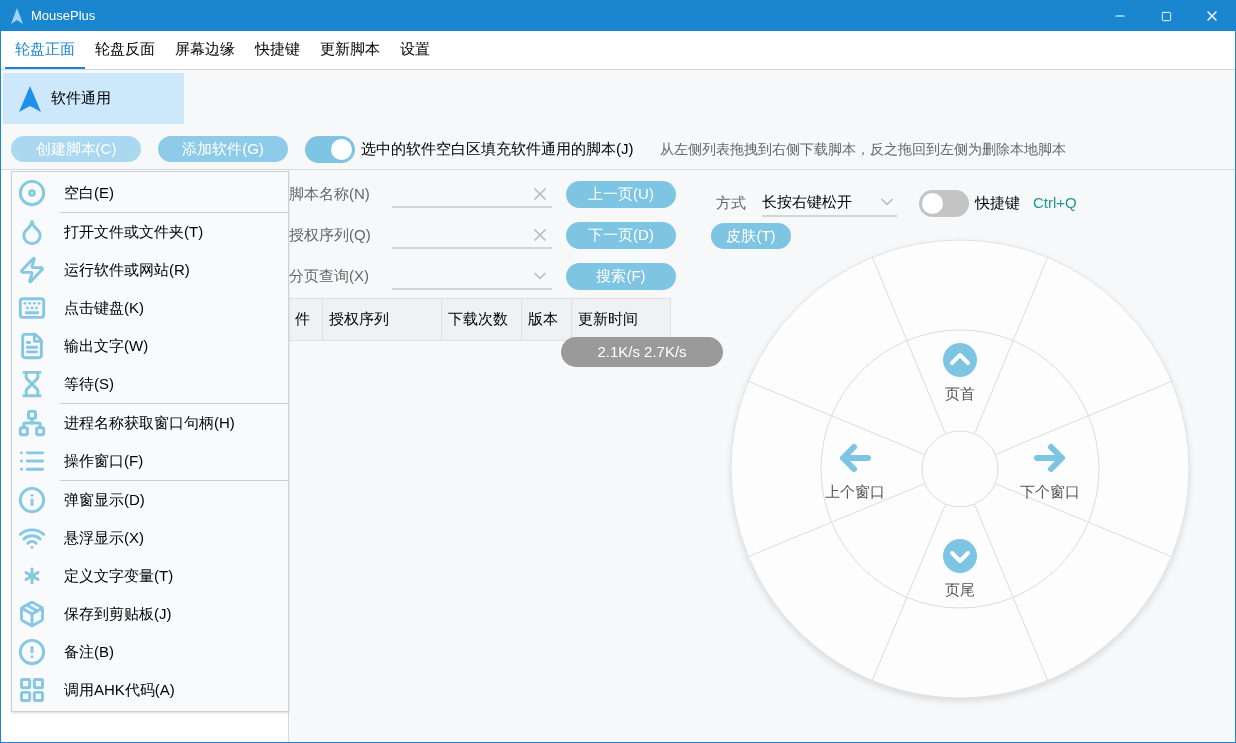 The image size is (1236, 743). Describe the element at coordinates (150, 690) in the screenshot. I see `menu-item: 调用AHK代码(A)` at that location.